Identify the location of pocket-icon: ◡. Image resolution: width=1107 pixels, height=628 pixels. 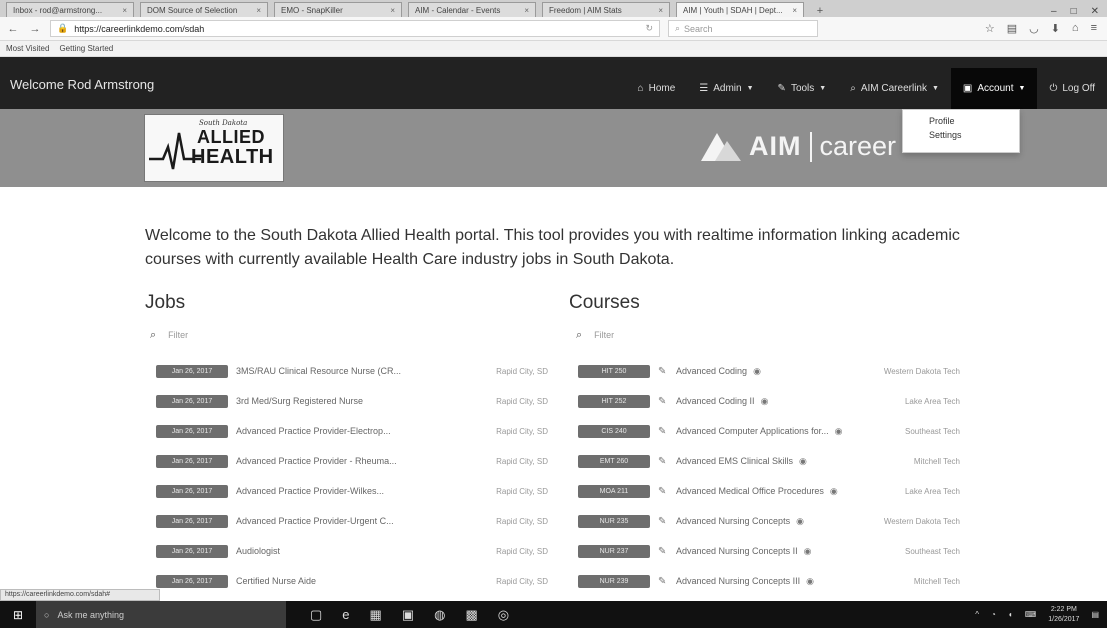
(1034, 28).